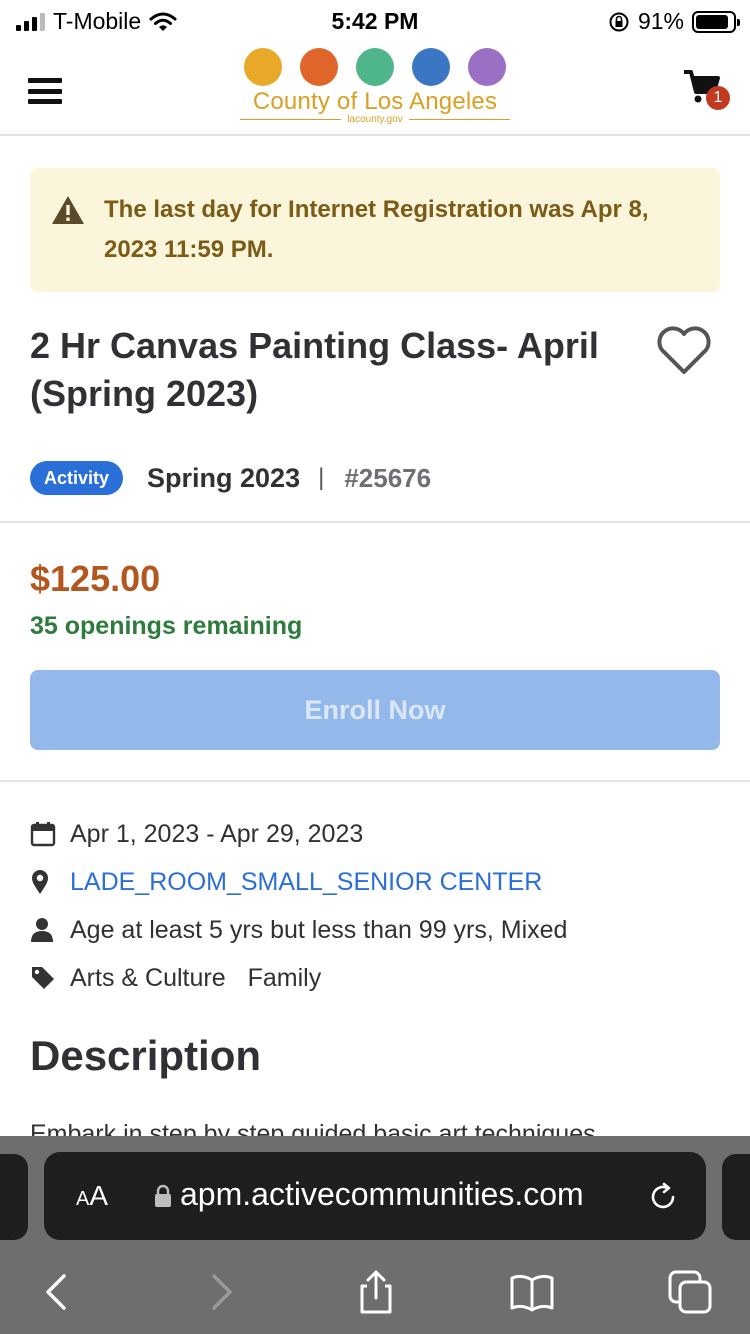 This screenshot has width=750, height=1334. I want to click on reader-options-button: AA, so click(92, 1196).